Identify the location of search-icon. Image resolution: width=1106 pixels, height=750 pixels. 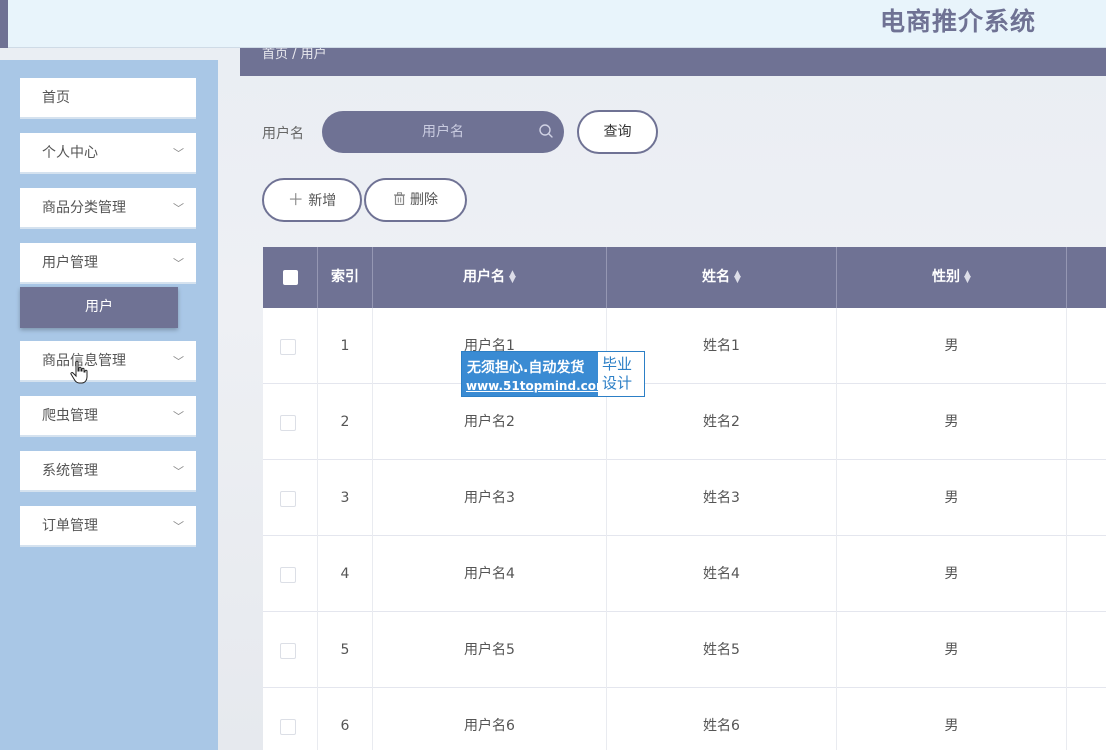
(546, 131).